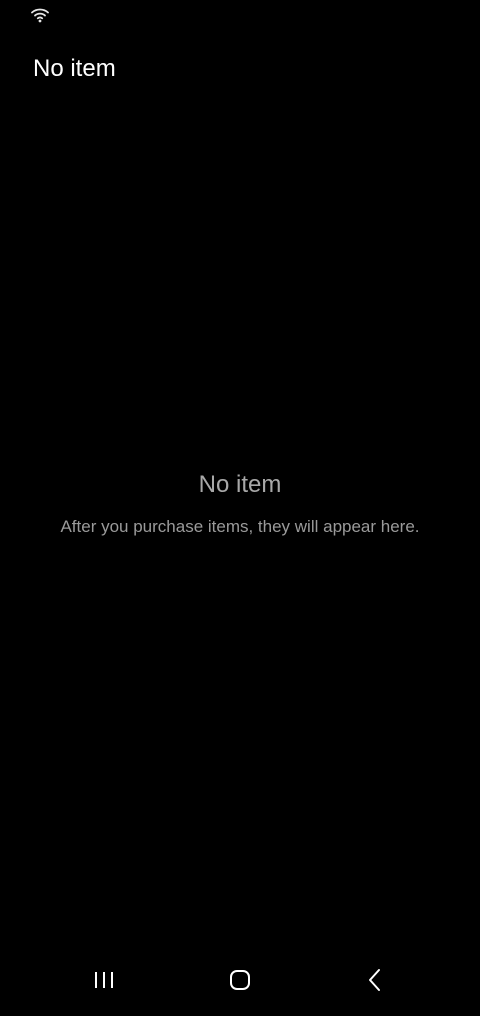 This screenshot has width=480, height=1016. I want to click on recents-button, so click(104, 982).